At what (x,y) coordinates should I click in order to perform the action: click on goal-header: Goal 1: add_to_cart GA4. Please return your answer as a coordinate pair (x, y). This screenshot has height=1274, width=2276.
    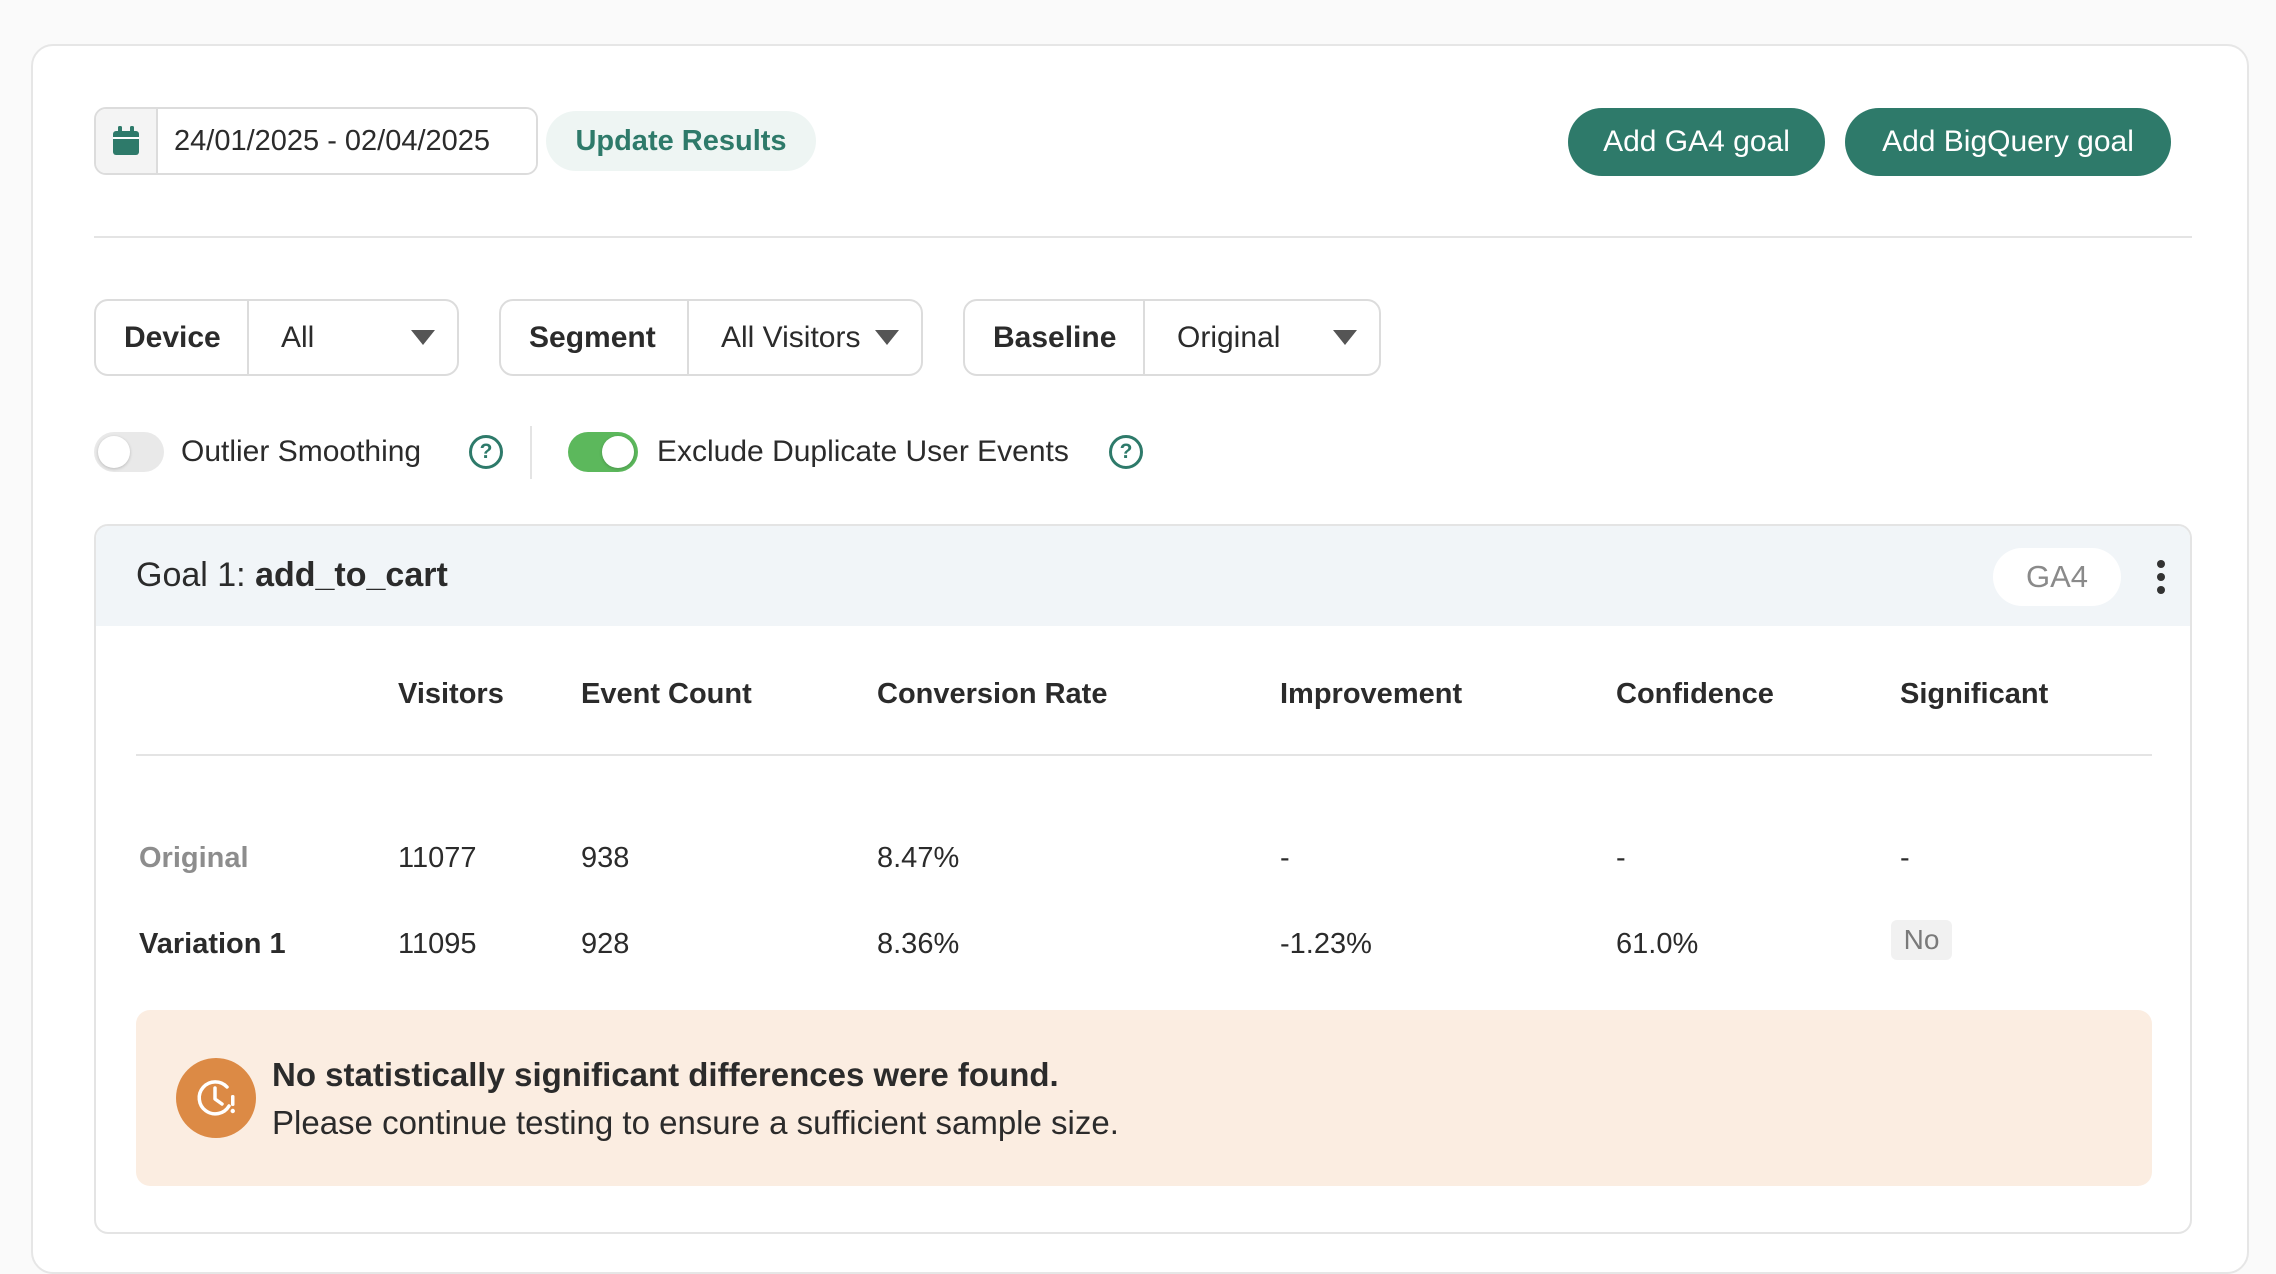
    Looking at the image, I should click on (1143, 576).